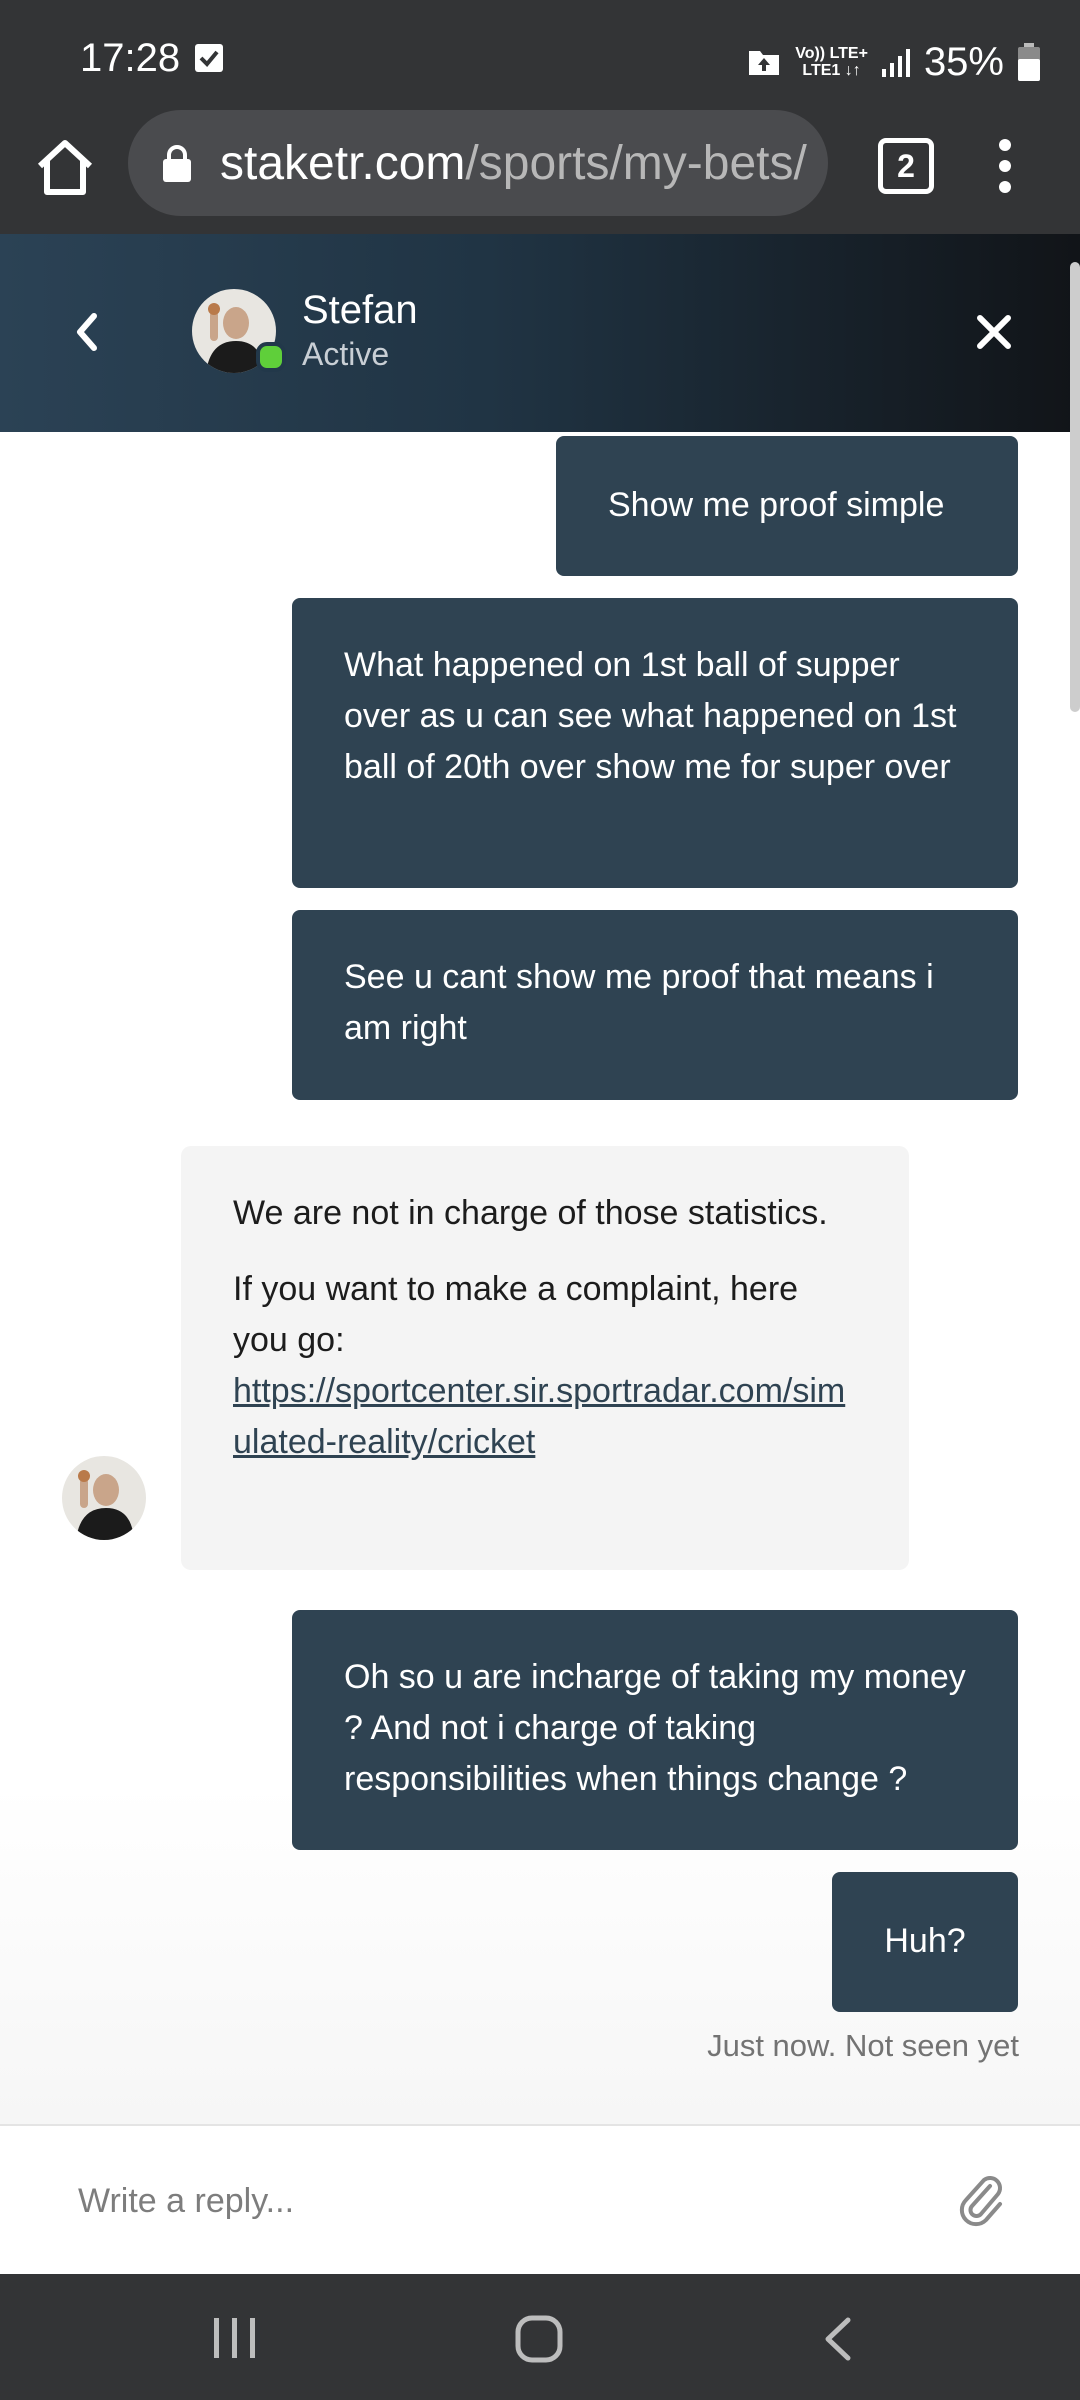 The width and height of the screenshot is (1080, 2400). I want to click on agent-name: Stefan, so click(360, 310).